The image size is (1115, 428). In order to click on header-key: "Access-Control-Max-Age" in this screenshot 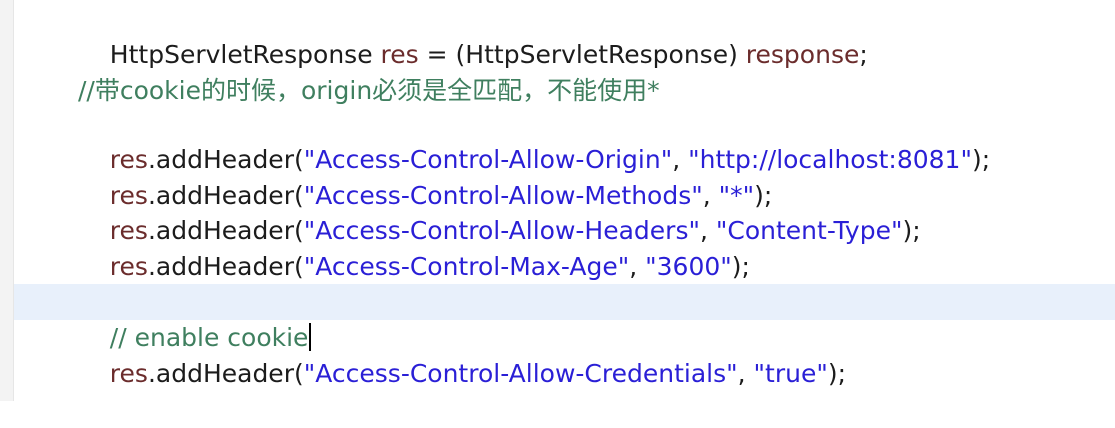, I will do `click(466, 266)`.